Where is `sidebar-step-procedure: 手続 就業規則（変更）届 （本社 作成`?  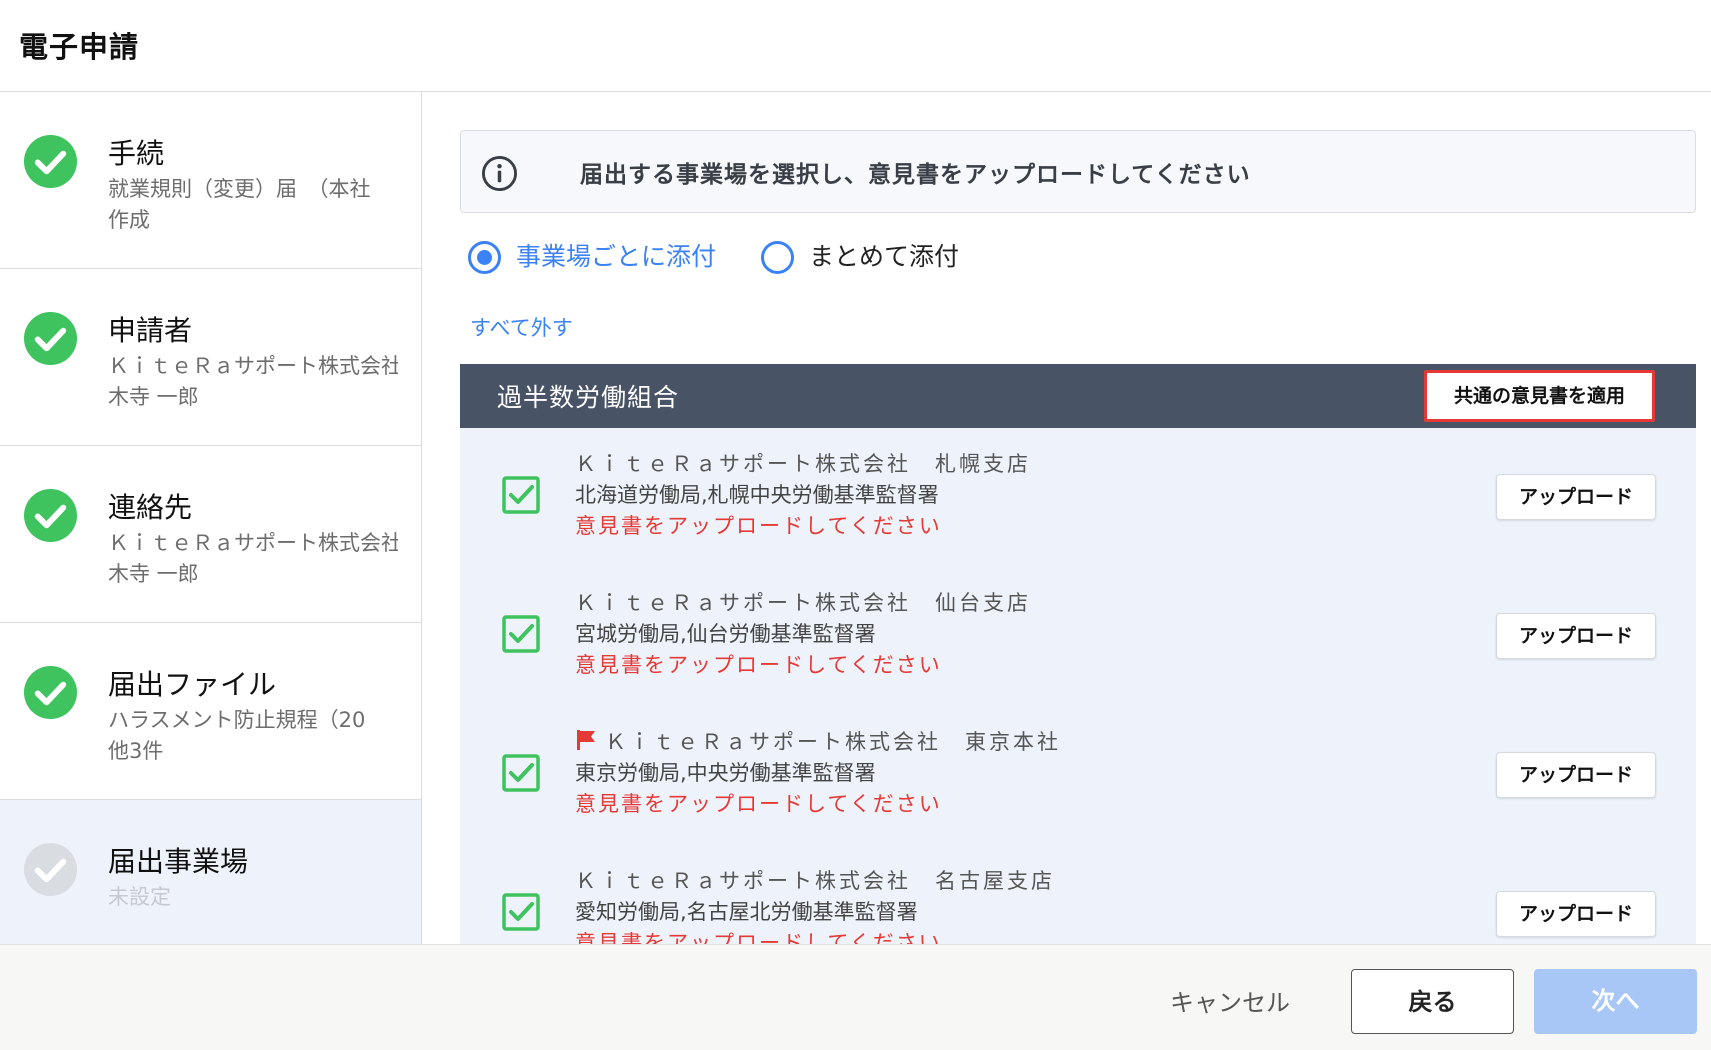 sidebar-step-procedure: 手続 就業規則（変更）届 （本社 作成 is located at coordinates (210, 180).